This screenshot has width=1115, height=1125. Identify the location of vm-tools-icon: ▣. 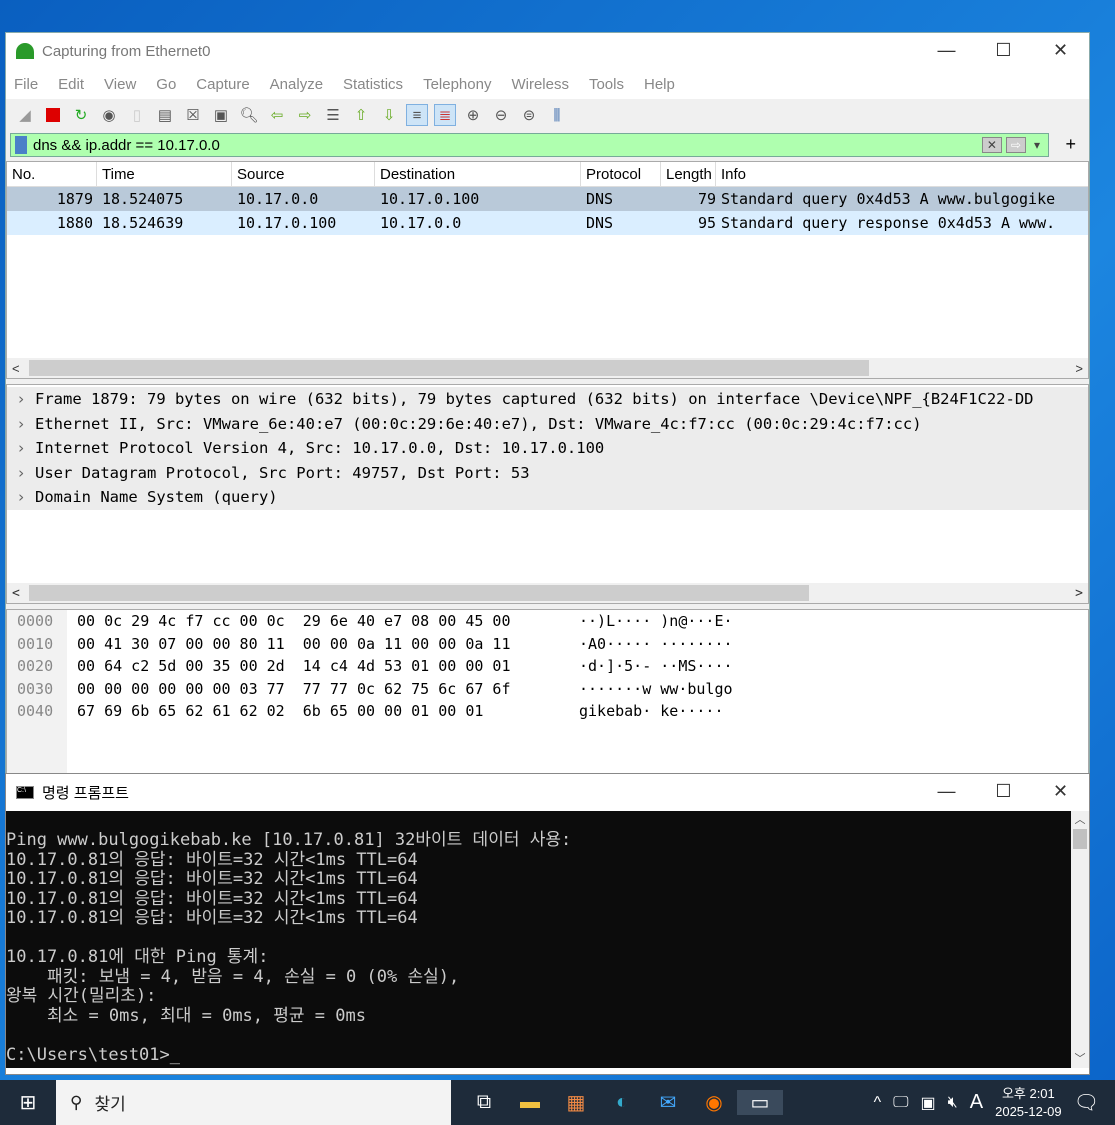
(928, 1103).